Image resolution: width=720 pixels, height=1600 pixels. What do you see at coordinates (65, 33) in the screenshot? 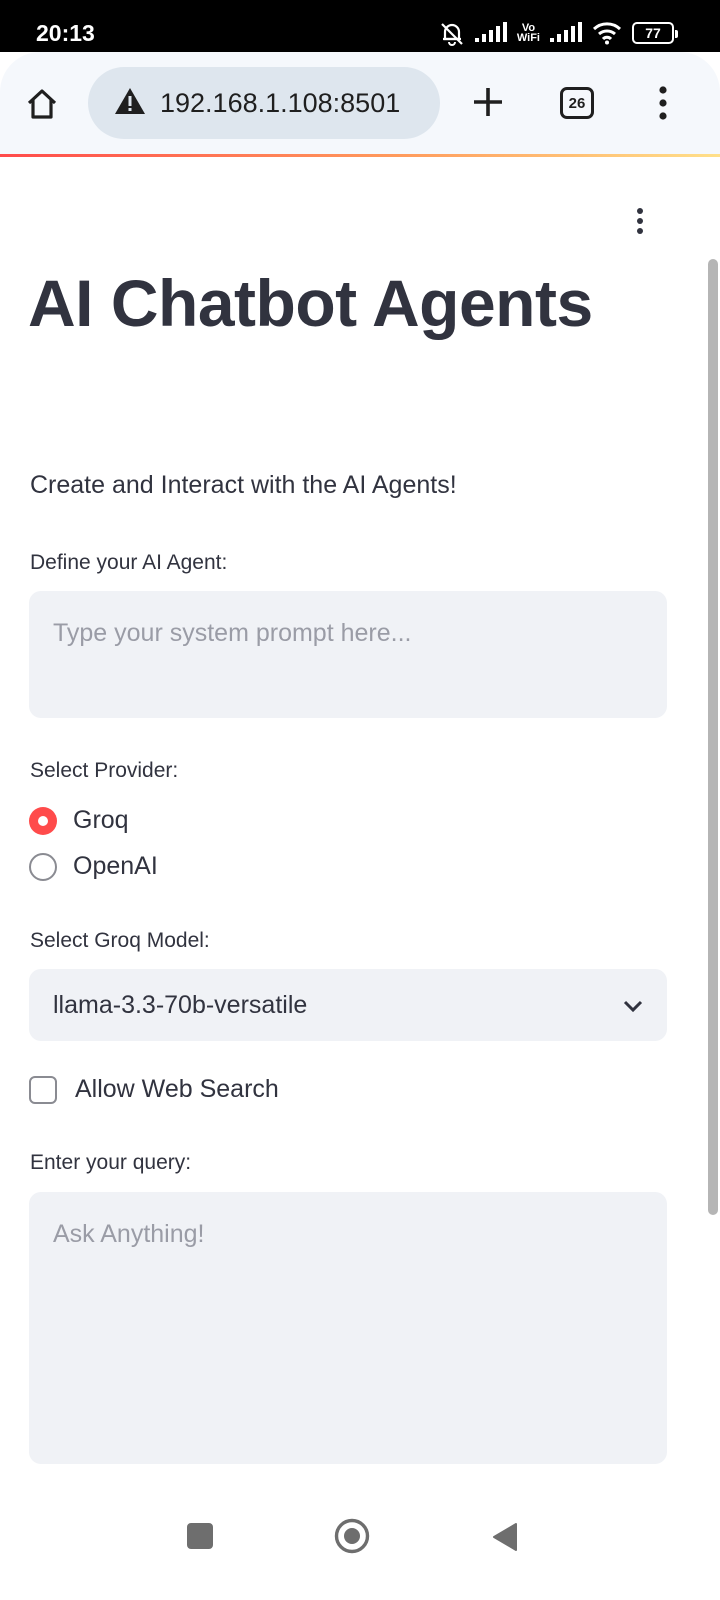
I see `status-time: 20:13` at bounding box center [65, 33].